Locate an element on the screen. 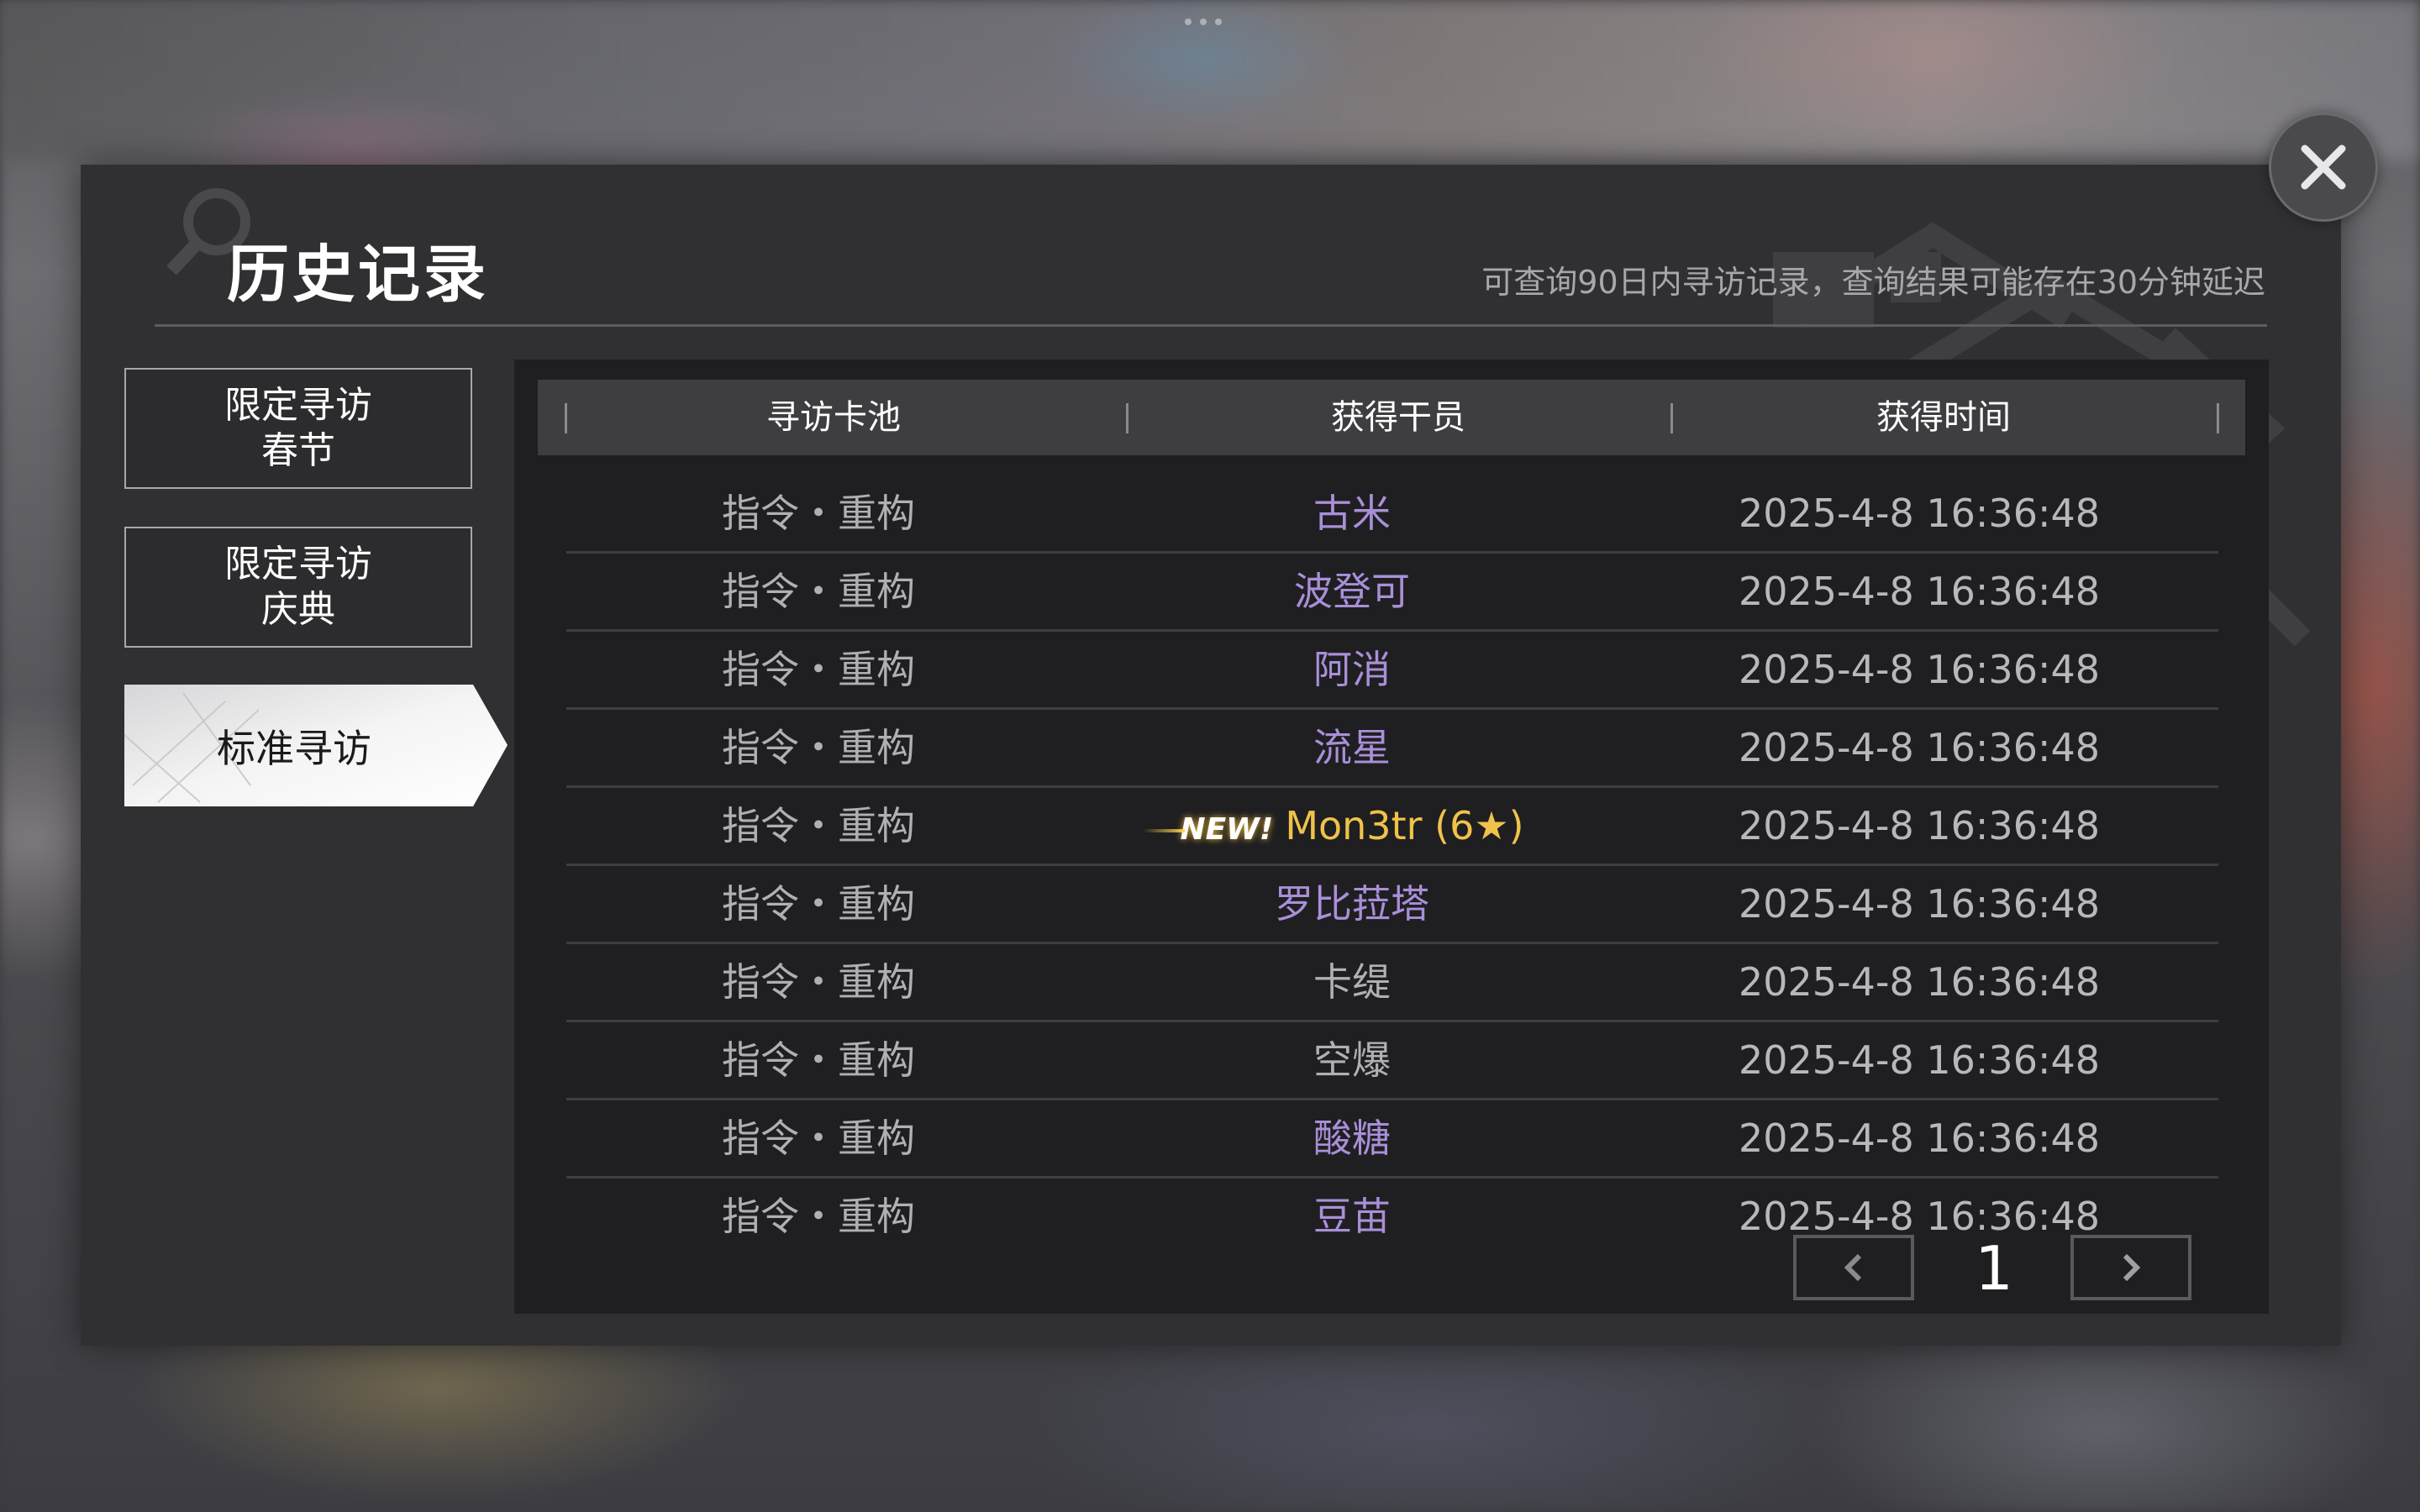 The height and width of the screenshot is (1512, 2420). tab-sublabel: 庆典 is located at coordinates (298, 609).